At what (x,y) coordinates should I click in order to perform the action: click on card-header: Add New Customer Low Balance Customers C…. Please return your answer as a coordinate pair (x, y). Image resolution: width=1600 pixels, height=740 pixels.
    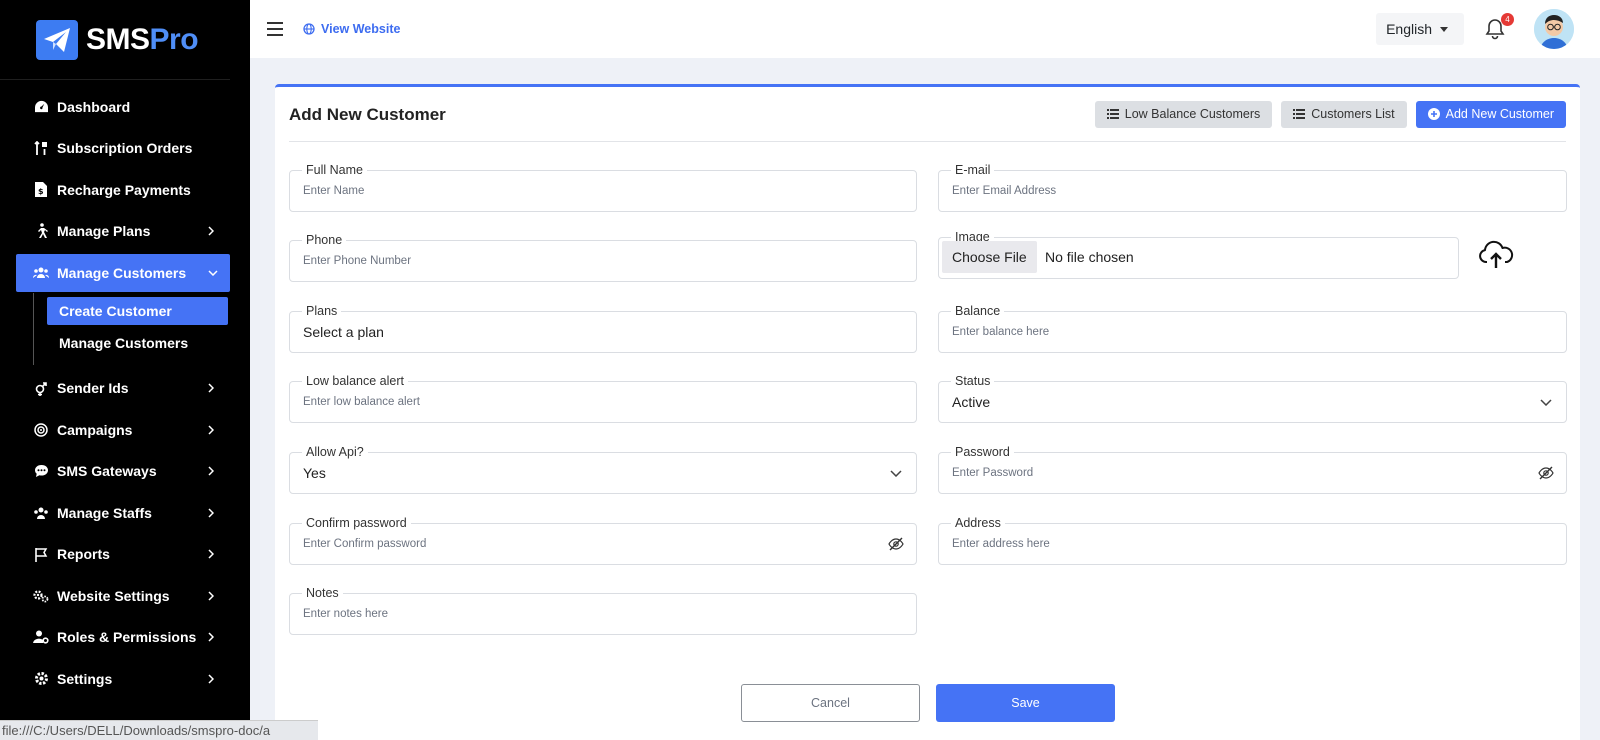
    Looking at the image, I should click on (927, 114).